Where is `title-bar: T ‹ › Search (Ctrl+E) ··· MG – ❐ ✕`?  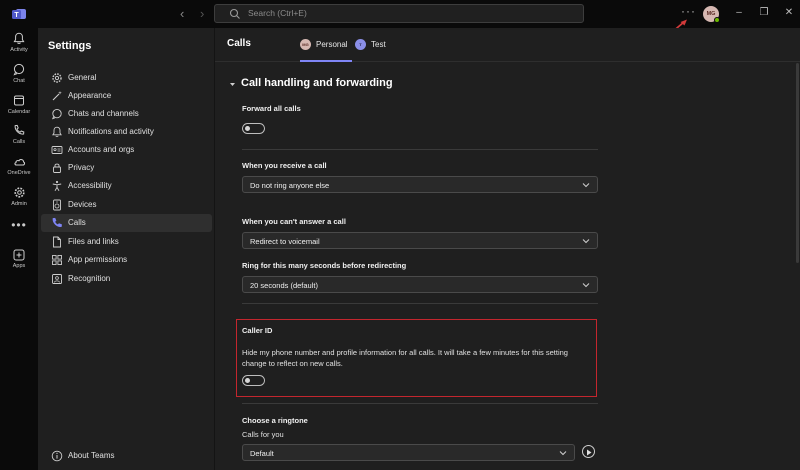
title-bar: T ‹ › Search (Ctrl+E) ··· MG – ❐ ✕ is located at coordinates (400, 17).